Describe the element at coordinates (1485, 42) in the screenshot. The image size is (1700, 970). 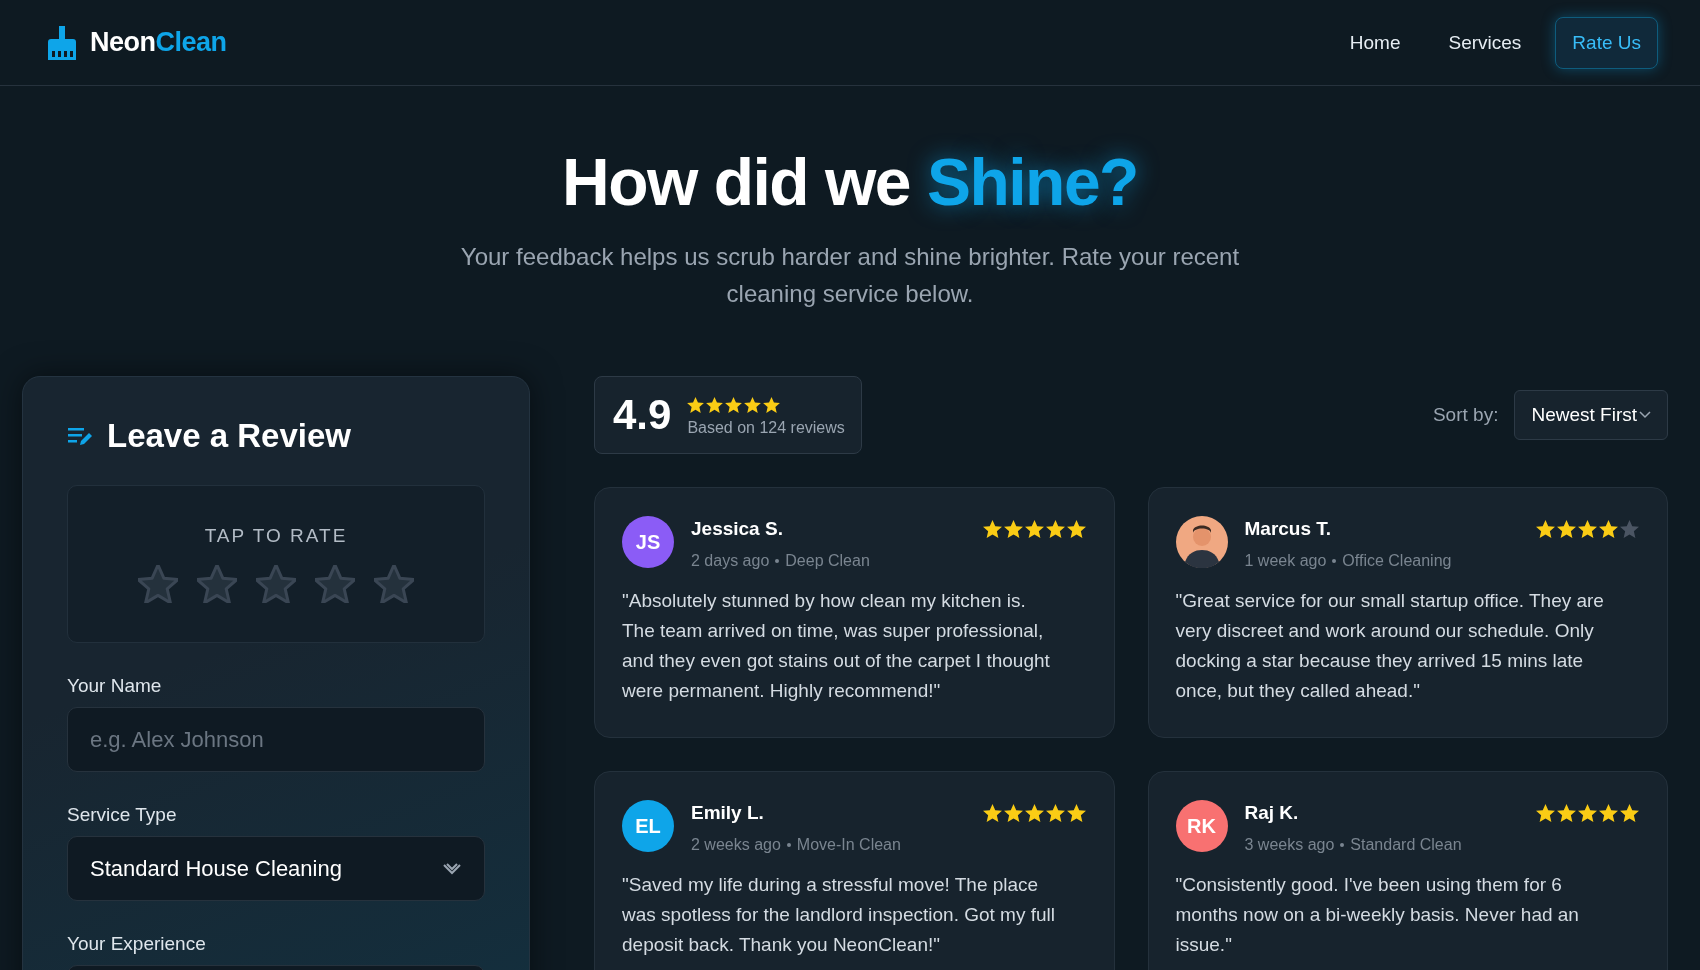
I see `nav-link: Services` at that location.